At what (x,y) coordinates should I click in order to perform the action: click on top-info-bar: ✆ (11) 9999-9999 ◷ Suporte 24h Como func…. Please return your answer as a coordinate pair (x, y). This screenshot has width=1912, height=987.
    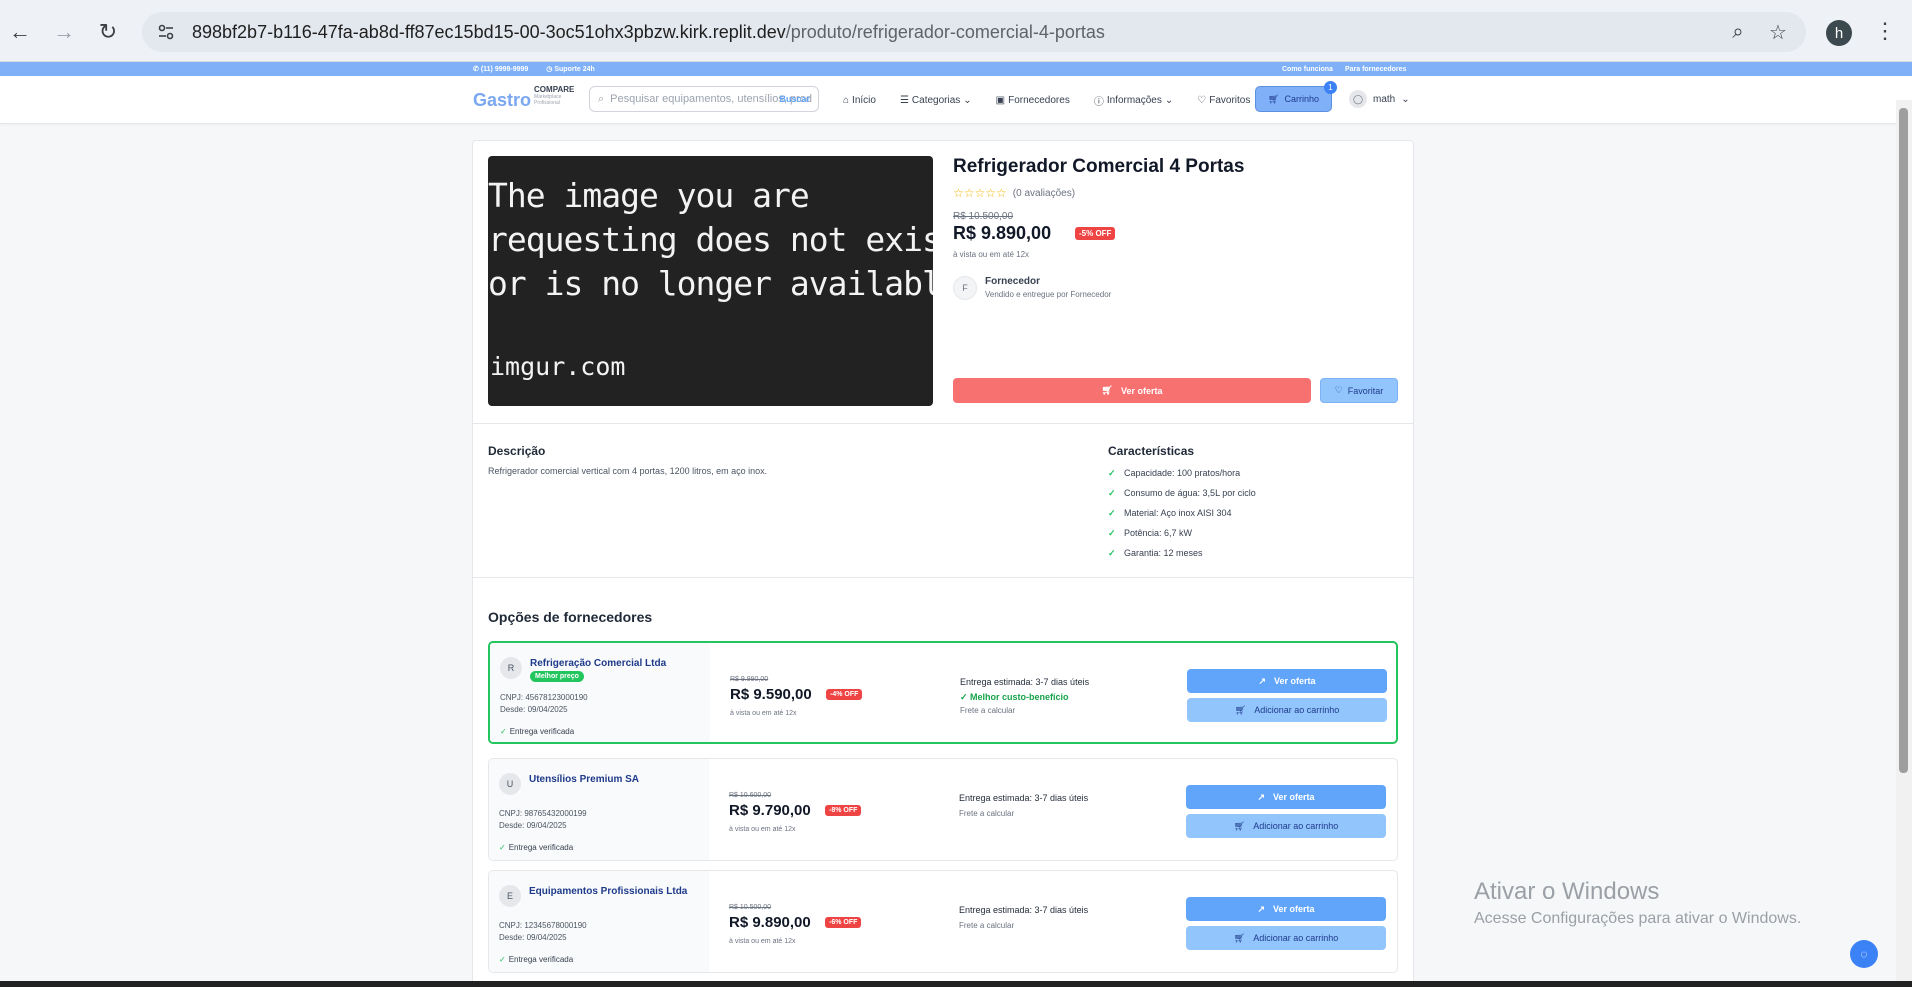
    Looking at the image, I should click on (956, 69).